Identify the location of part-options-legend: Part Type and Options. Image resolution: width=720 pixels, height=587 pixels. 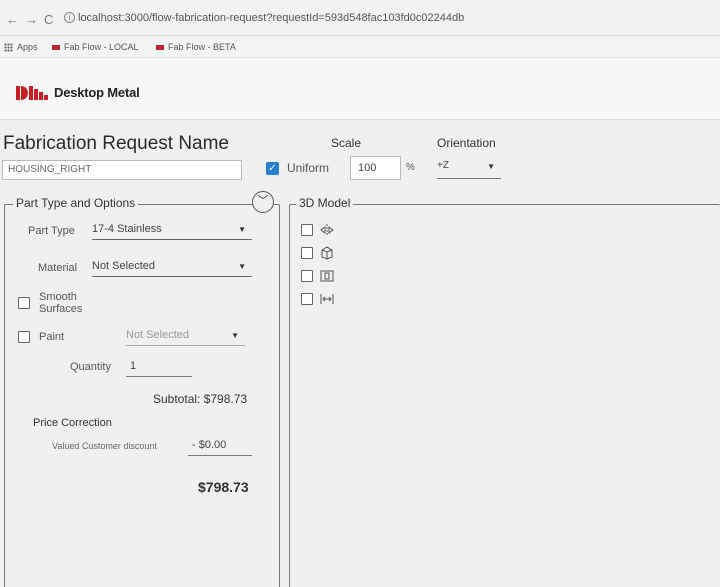
(76, 203).